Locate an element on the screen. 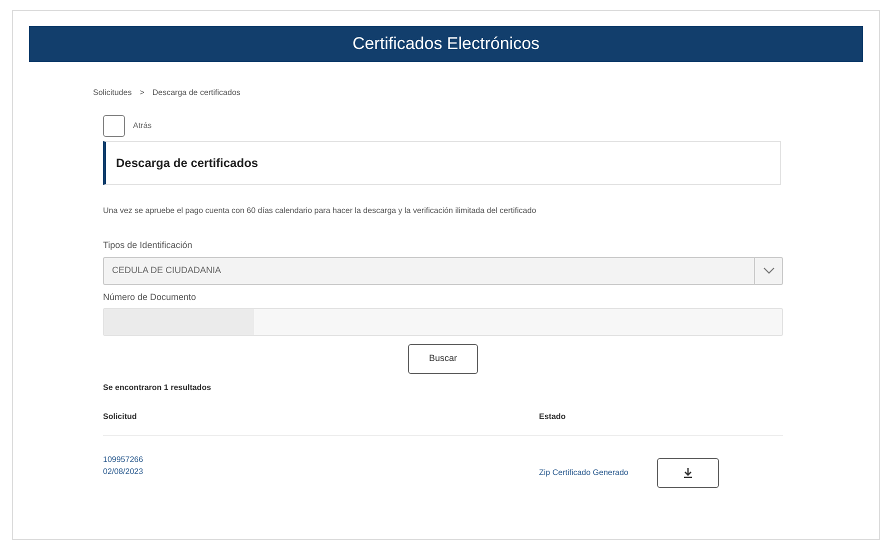 Image resolution: width=891 pixels, height=548 pixels. download-icon is located at coordinates (688, 473).